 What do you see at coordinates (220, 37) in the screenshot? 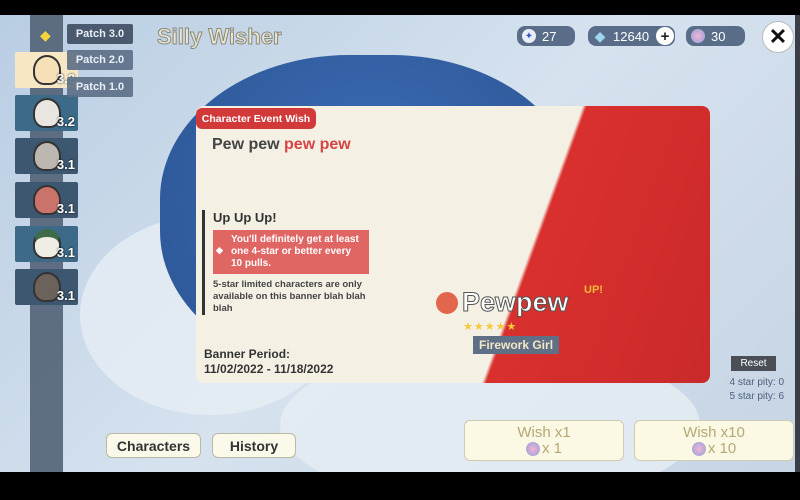
I see `app-title: Silly Wisher` at bounding box center [220, 37].